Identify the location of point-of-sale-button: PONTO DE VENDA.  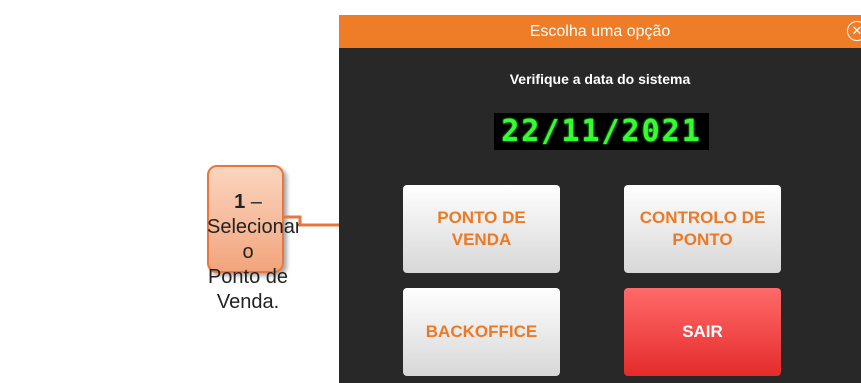
(481, 229).